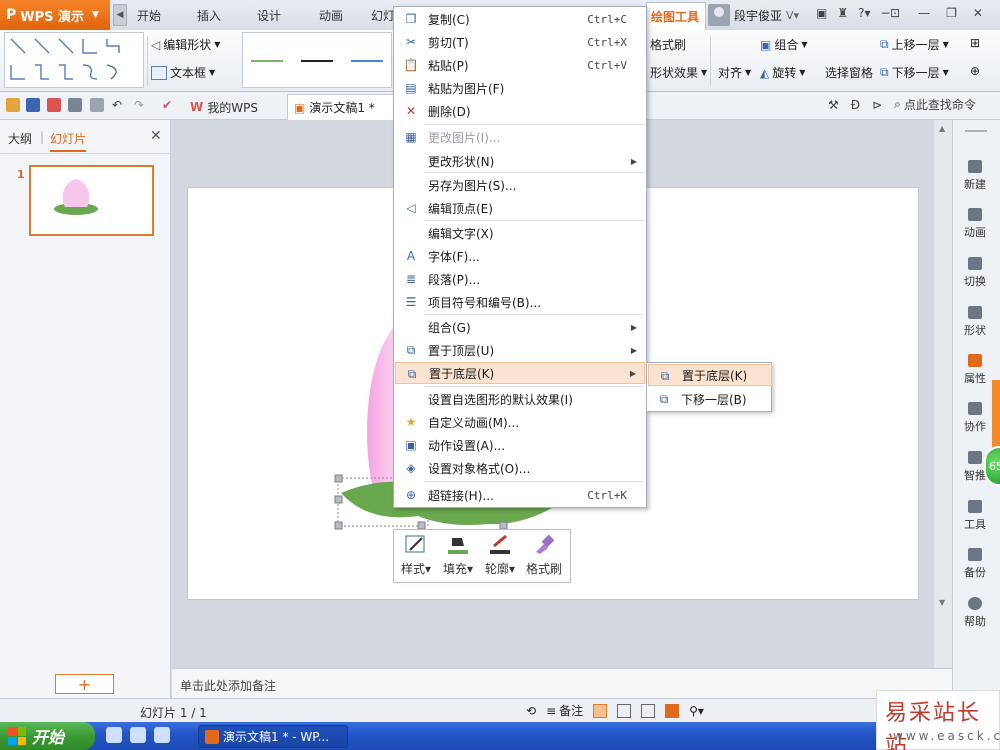 The height and width of the screenshot is (750, 1000). Describe the element at coordinates (951, 13) in the screenshot. I see `maximize-icon: ❐` at that location.